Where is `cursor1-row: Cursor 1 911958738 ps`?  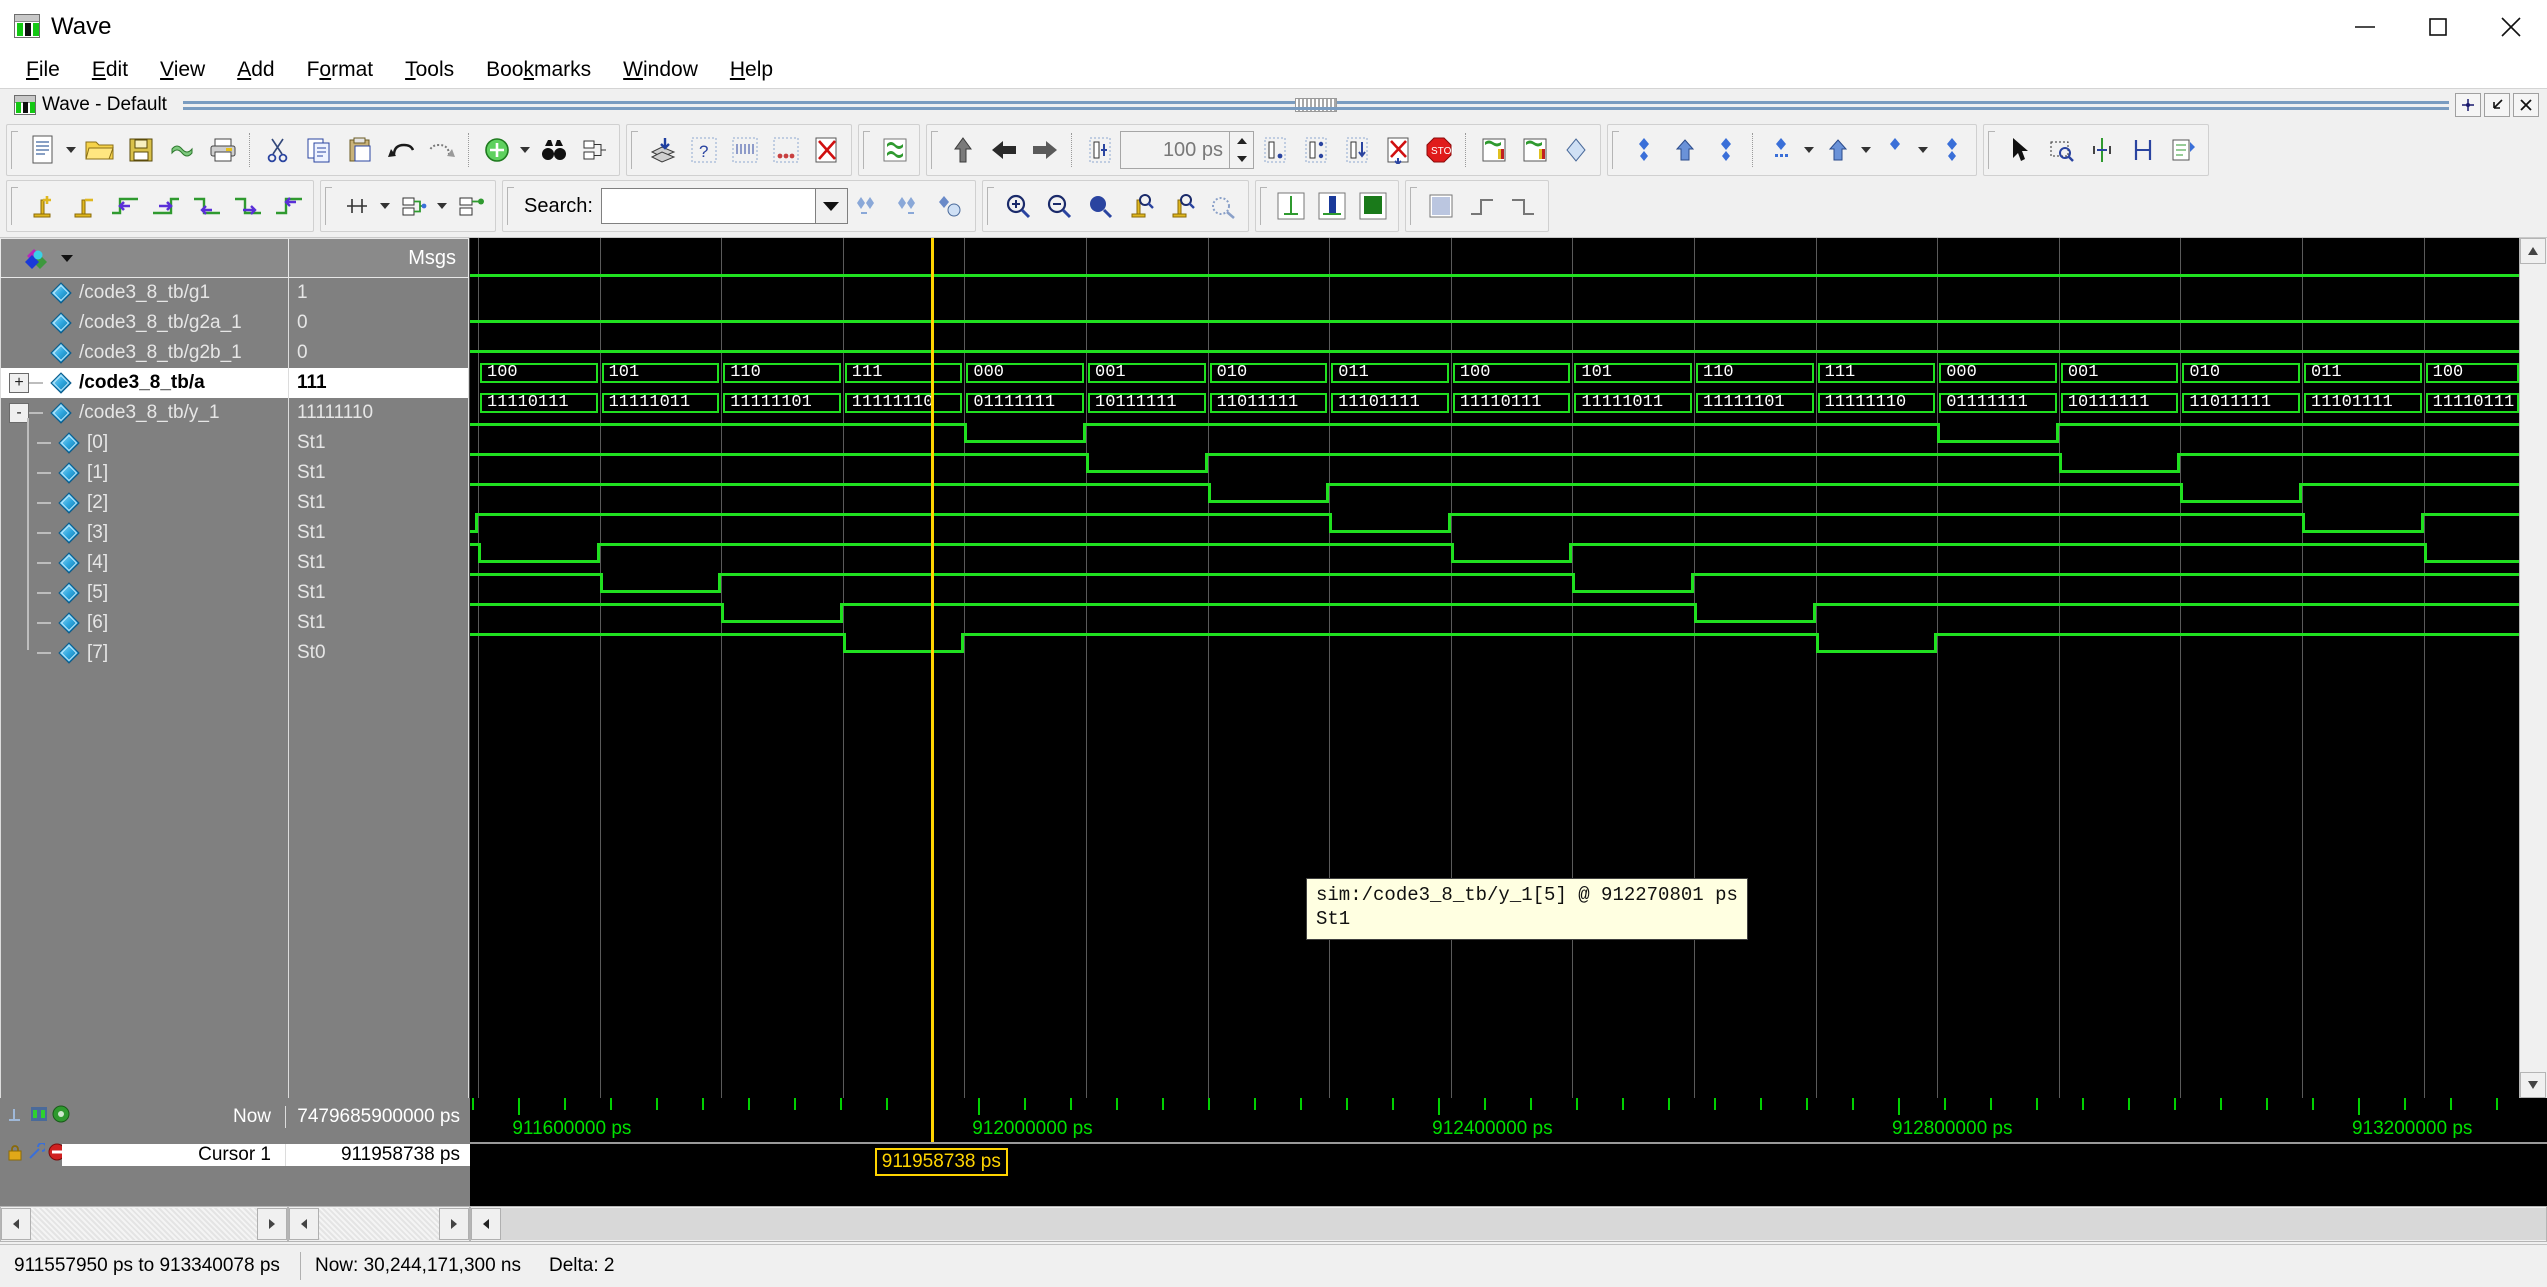 cursor1-row: Cursor 1 911958738 ps is located at coordinates (235, 1155).